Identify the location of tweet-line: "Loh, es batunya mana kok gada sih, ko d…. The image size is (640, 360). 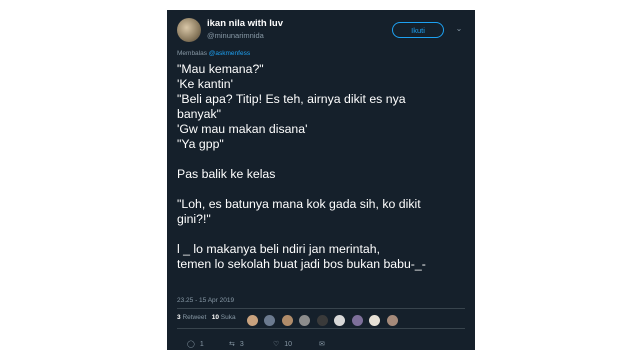
(299, 204).